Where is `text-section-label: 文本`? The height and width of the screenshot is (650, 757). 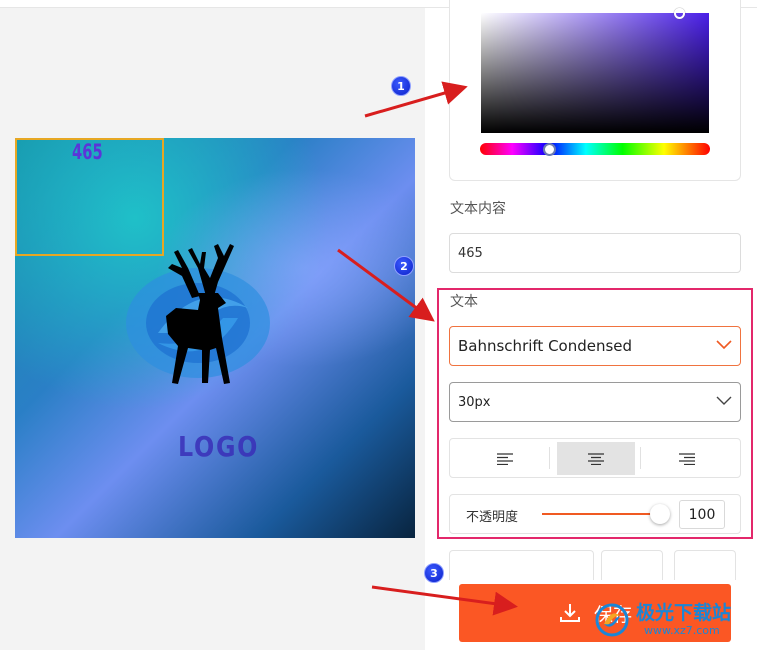 text-section-label: 文本 is located at coordinates (464, 302).